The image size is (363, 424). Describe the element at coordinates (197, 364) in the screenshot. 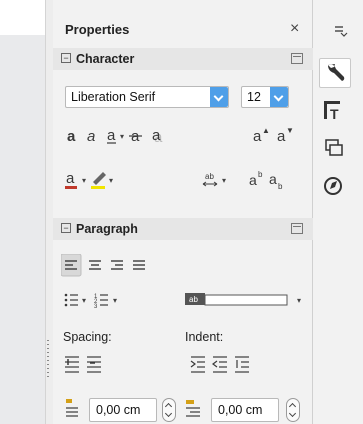

I see `increase-indent-icon` at that location.